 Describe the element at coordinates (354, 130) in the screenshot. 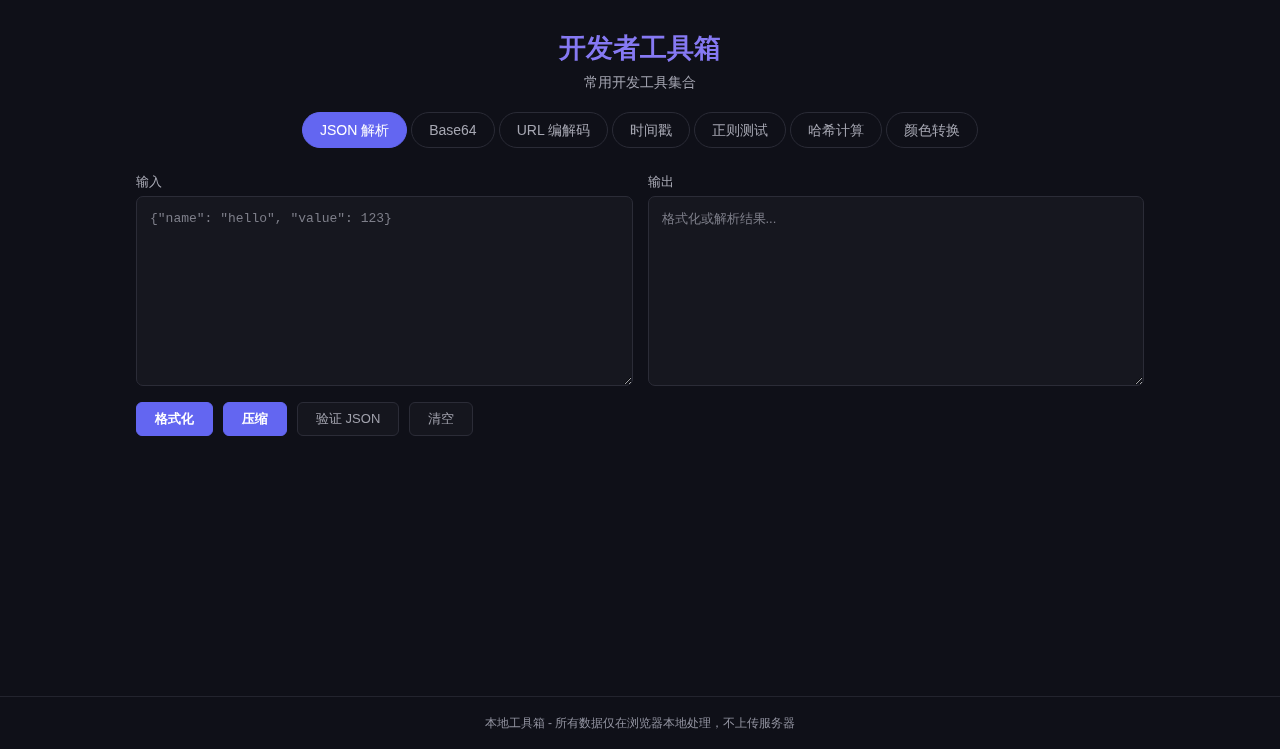

I see `tool-tab: JSON 解析` at that location.